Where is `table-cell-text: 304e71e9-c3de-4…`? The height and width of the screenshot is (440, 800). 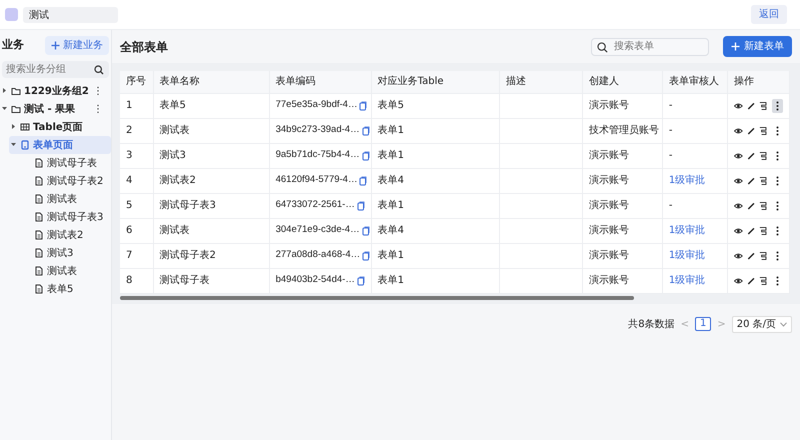
table-cell-text: 304e71e9-c3de-4… is located at coordinates (318, 230).